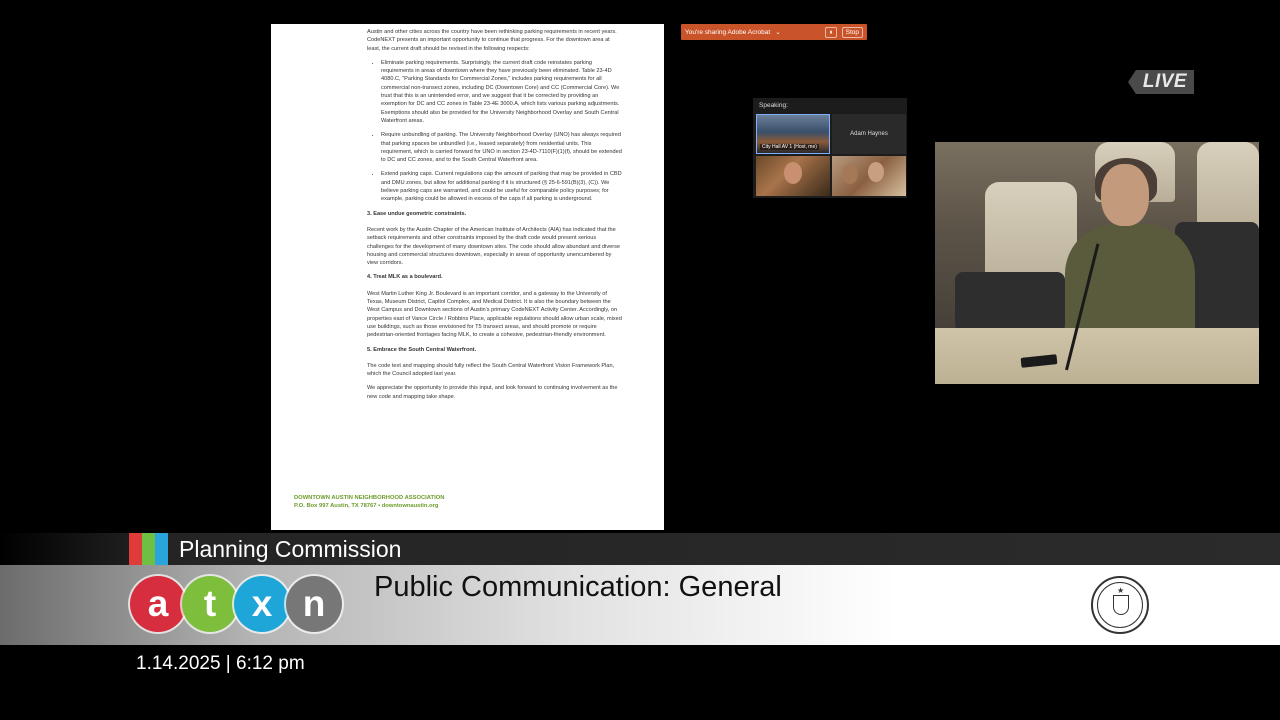 The width and height of the screenshot is (1280, 720). I want to click on color-bar-blue, so click(161, 549).